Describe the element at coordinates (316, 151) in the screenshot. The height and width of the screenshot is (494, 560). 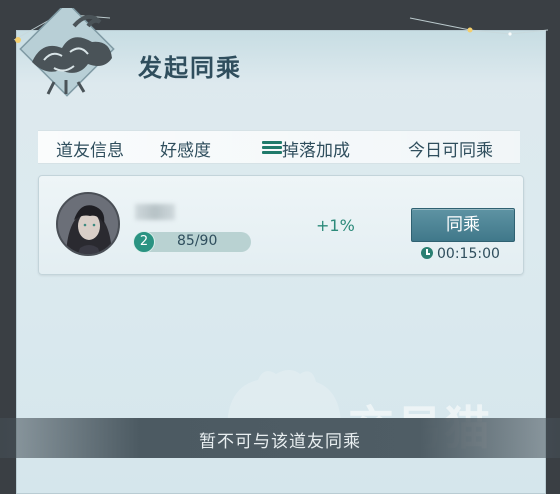
I see `column-drop-bonus: 掉落加成` at that location.